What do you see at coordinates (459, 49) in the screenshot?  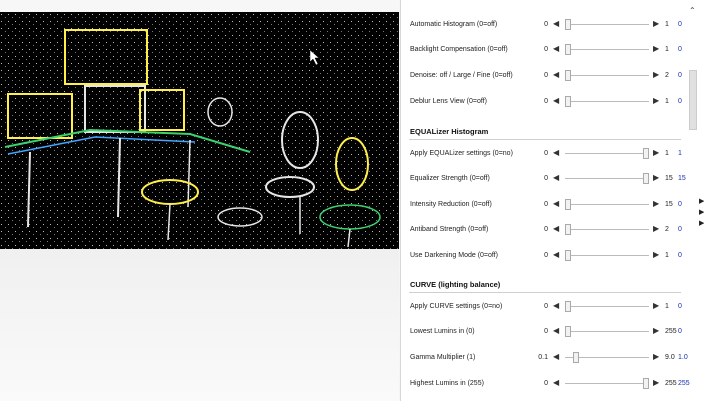 I see `setting-label: Backlight Compensation (0=off)` at bounding box center [459, 49].